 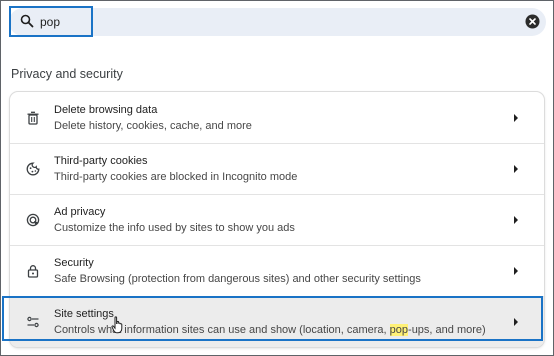 What do you see at coordinates (67, 74) in the screenshot?
I see `section-title: Privacy and security` at bounding box center [67, 74].